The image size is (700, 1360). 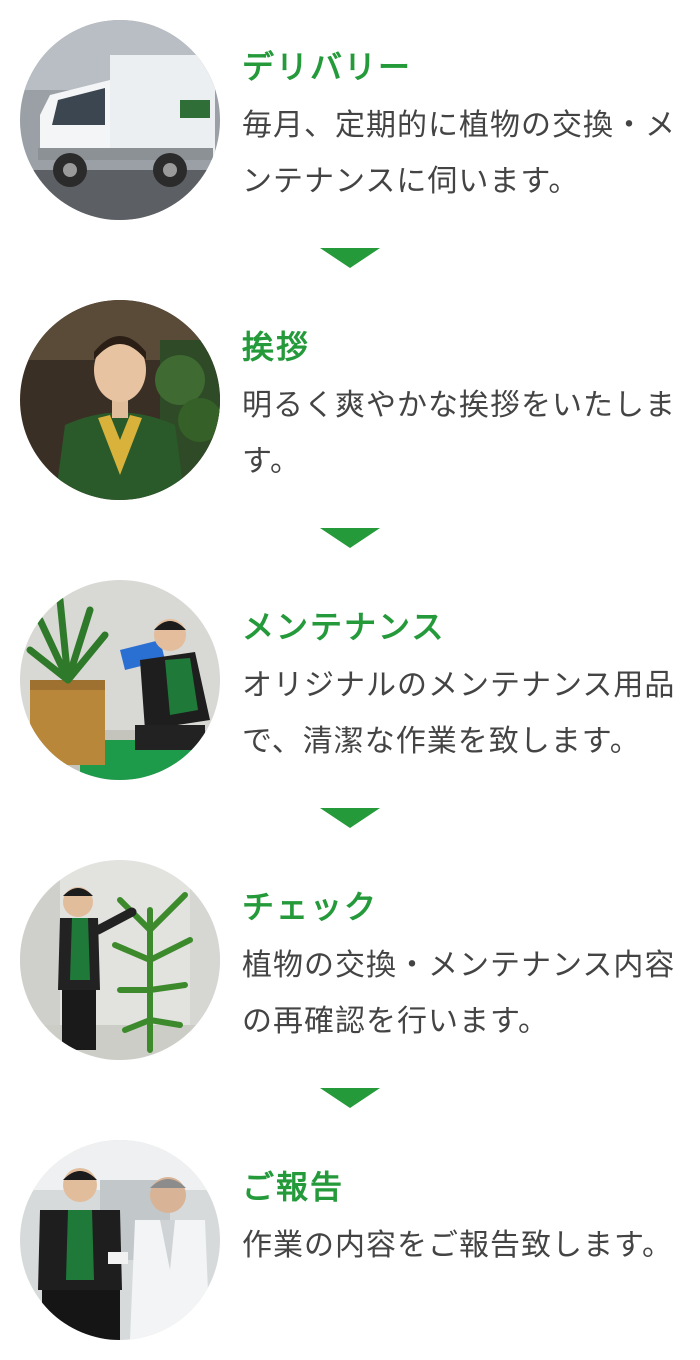 I want to click on step-description: 毎月、定期的に植物の交換・メンテナンスに伺います。, so click(x=459, y=153).